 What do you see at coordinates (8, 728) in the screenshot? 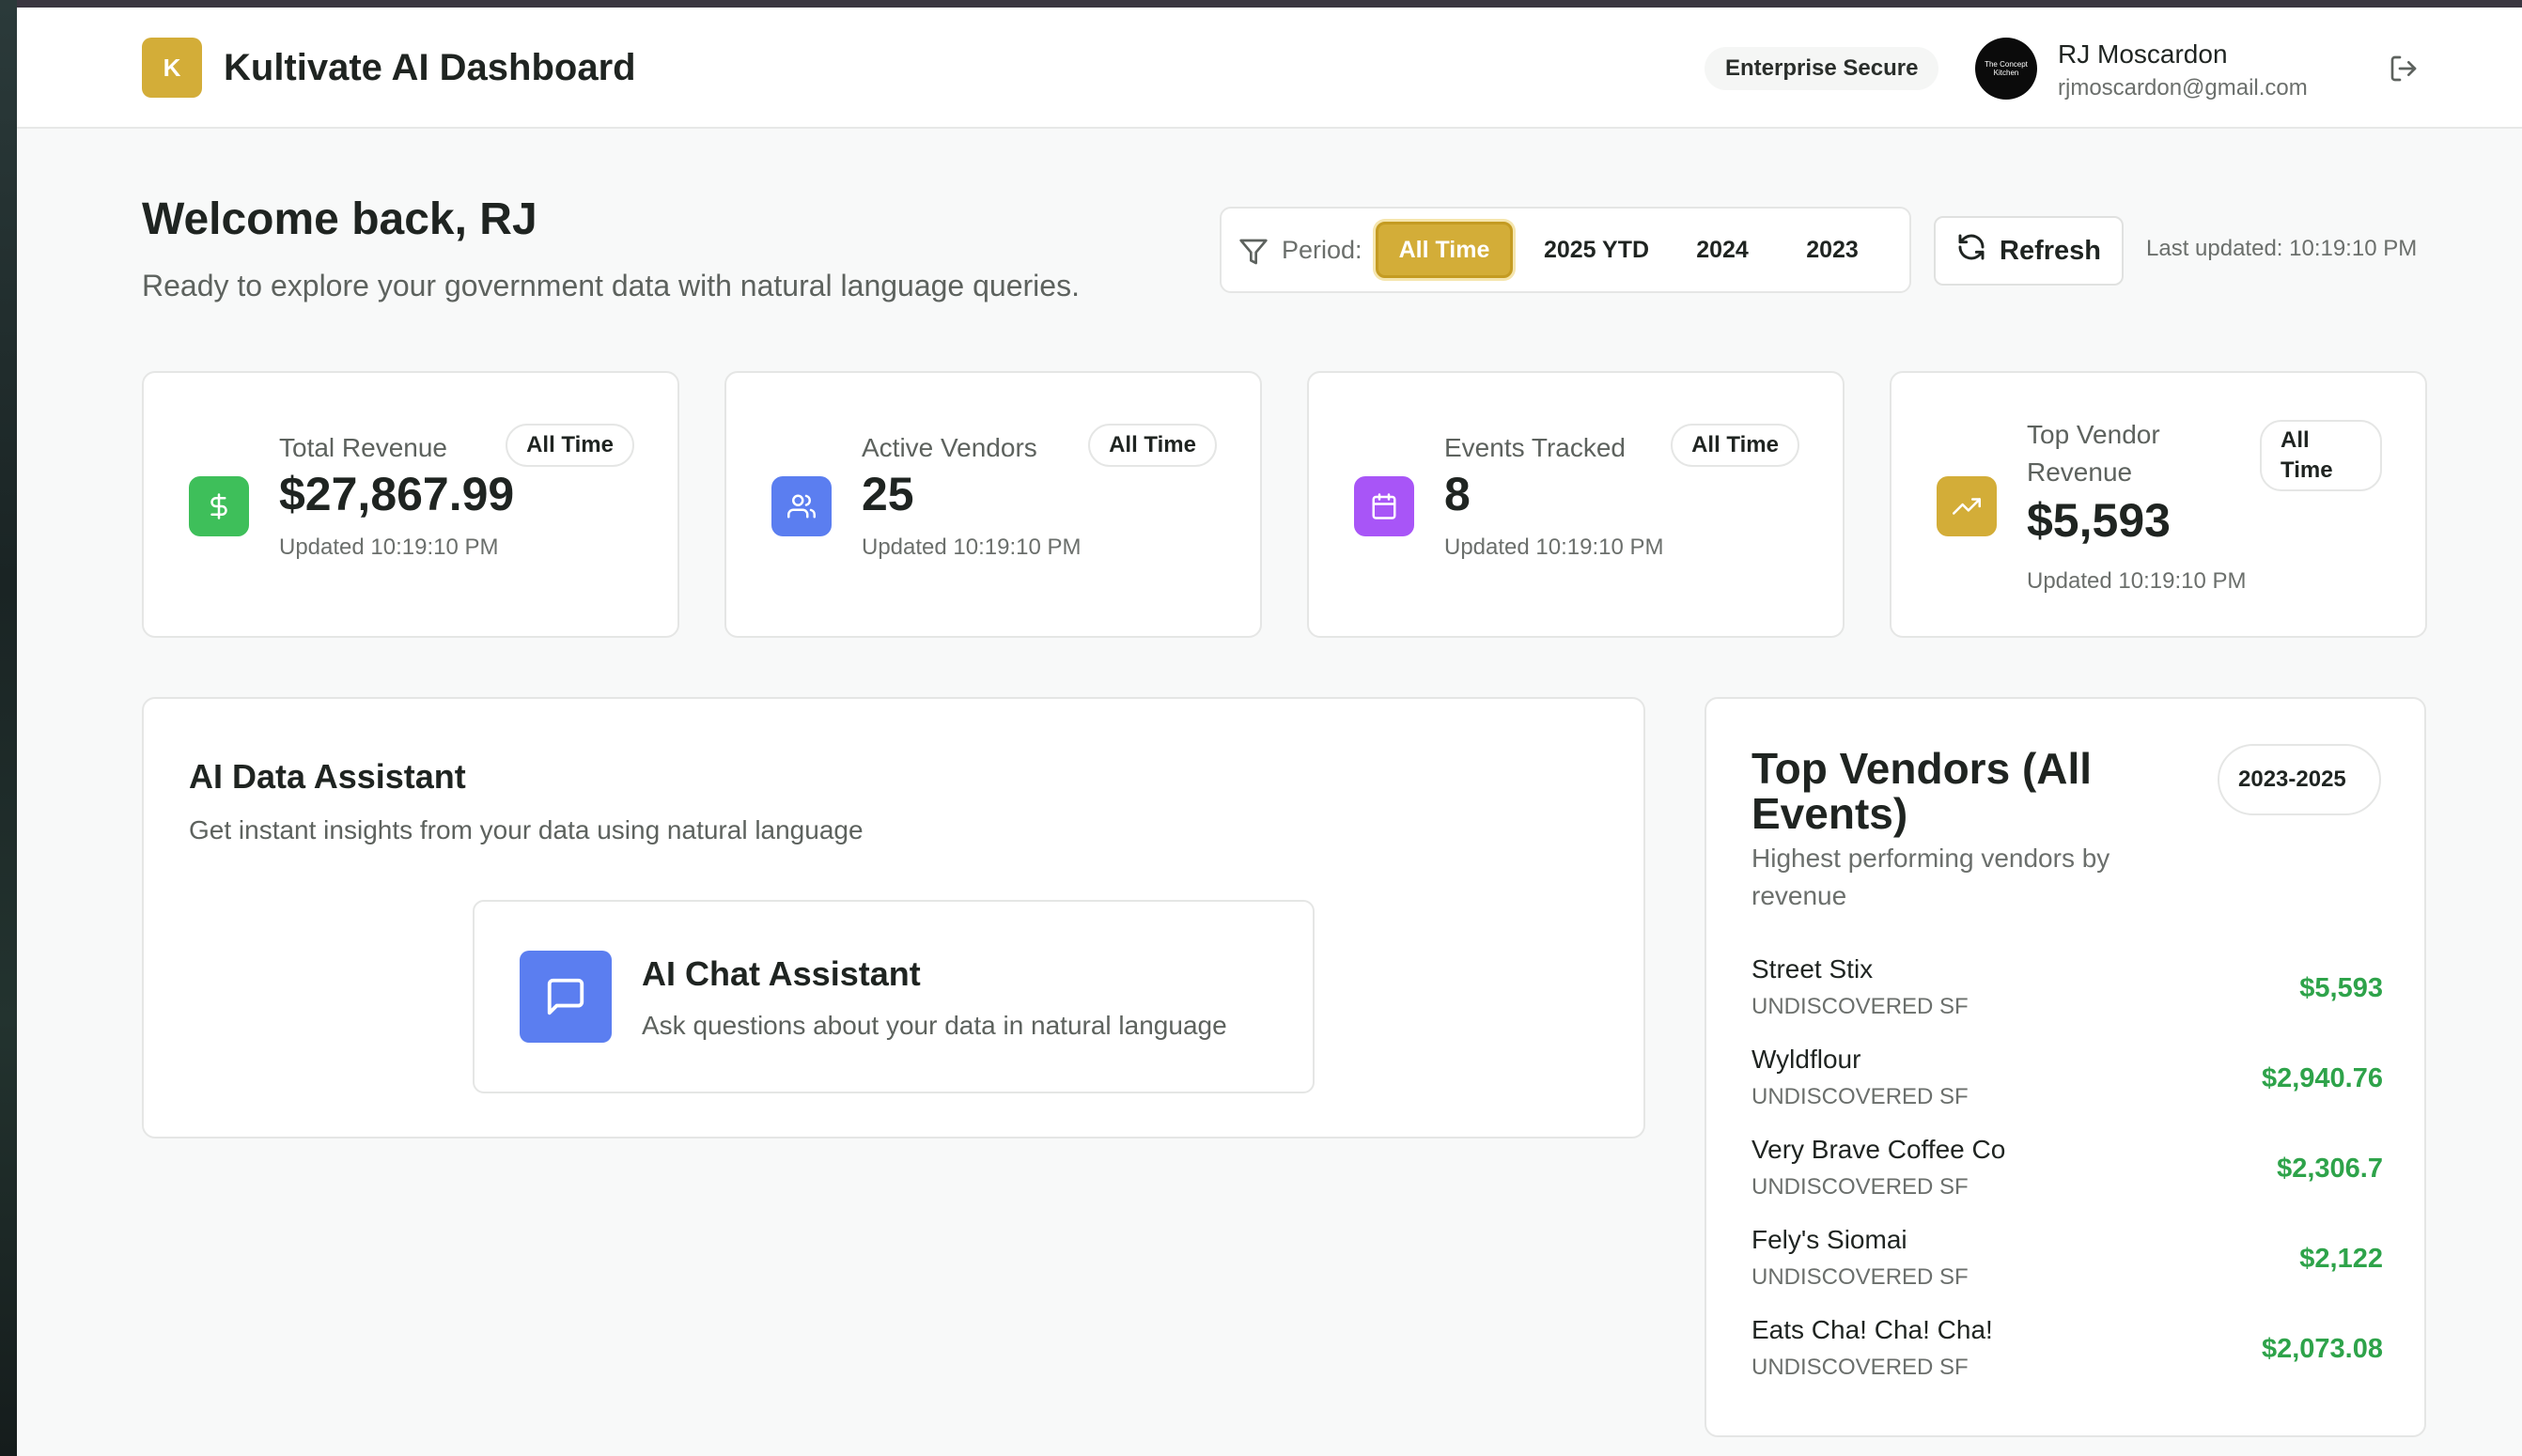
I see `background-window-edge` at bounding box center [8, 728].